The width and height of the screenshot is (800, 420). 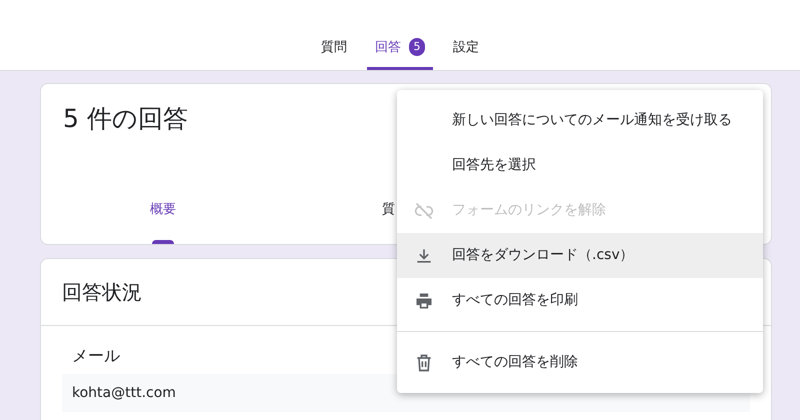 What do you see at coordinates (466, 54) in the screenshot?
I see `tab: 設定` at bounding box center [466, 54].